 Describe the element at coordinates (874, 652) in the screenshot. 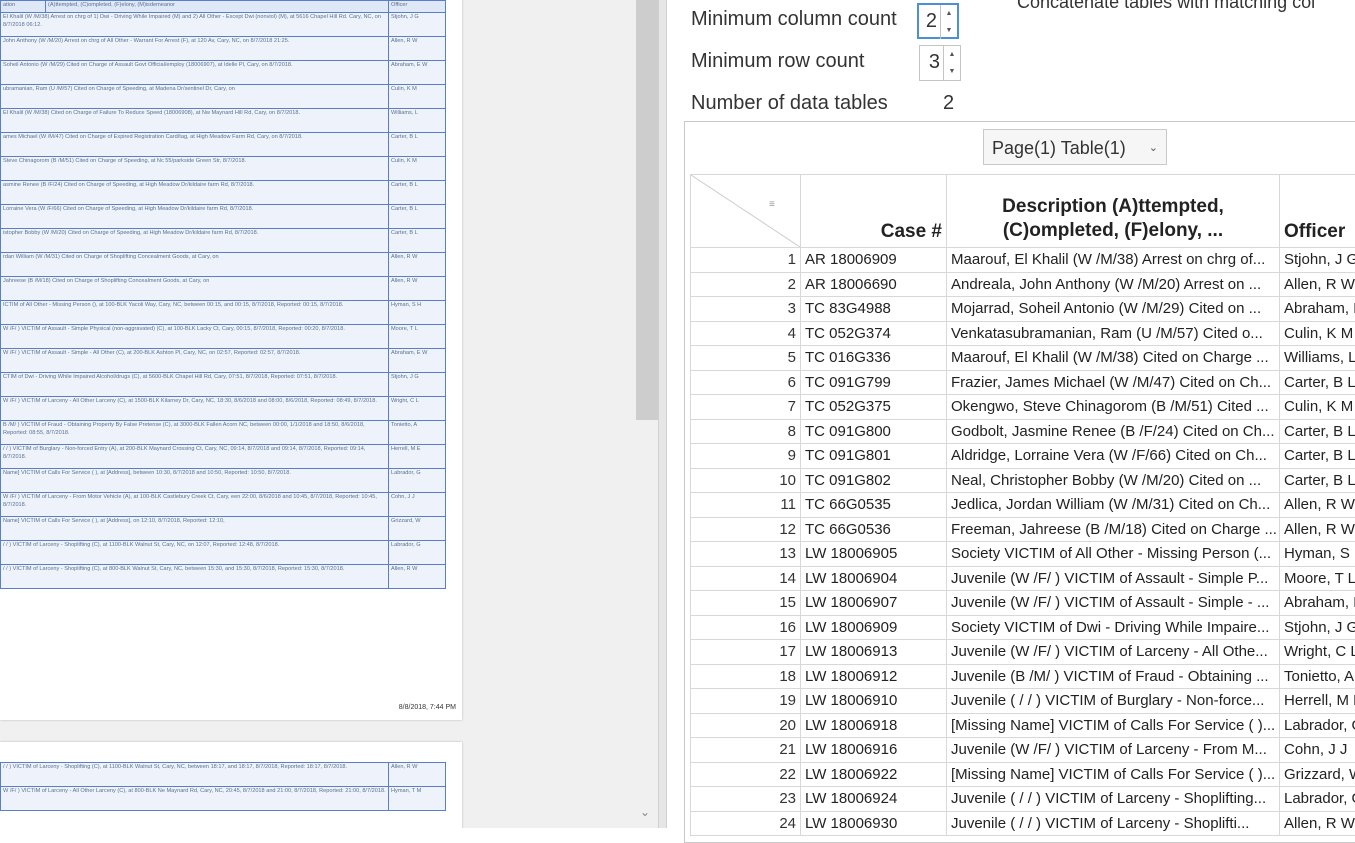

I see `case-number-cell: LW 18006913` at that location.